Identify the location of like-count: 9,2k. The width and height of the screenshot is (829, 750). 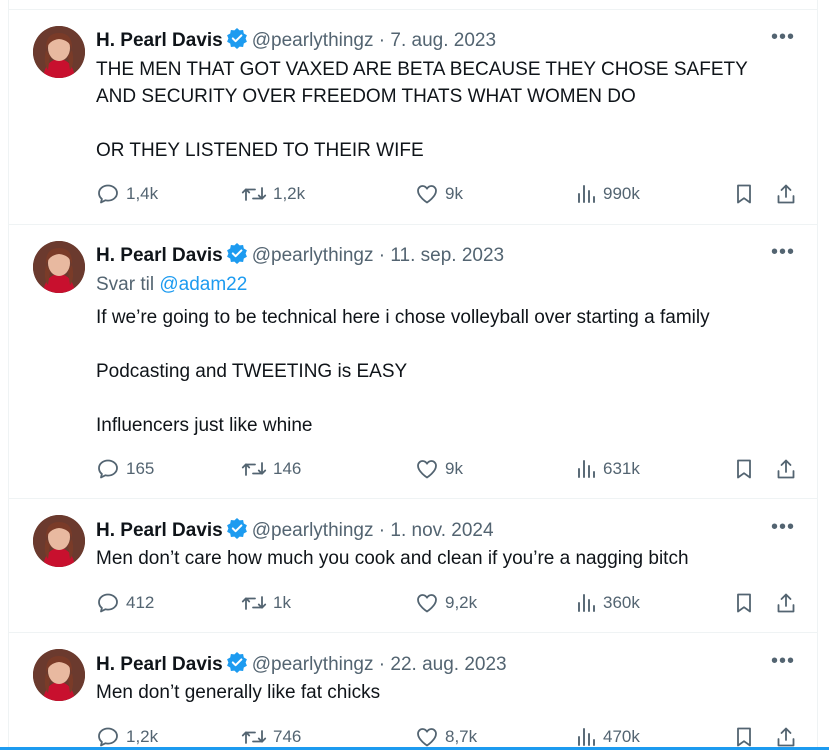
(461, 602).